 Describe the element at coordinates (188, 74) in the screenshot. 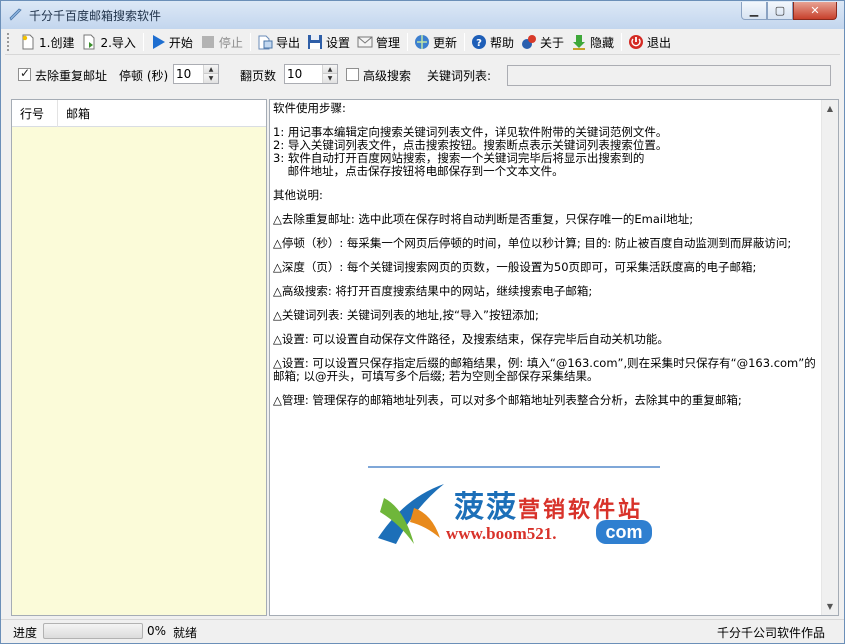

I see `pause-input` at that location.